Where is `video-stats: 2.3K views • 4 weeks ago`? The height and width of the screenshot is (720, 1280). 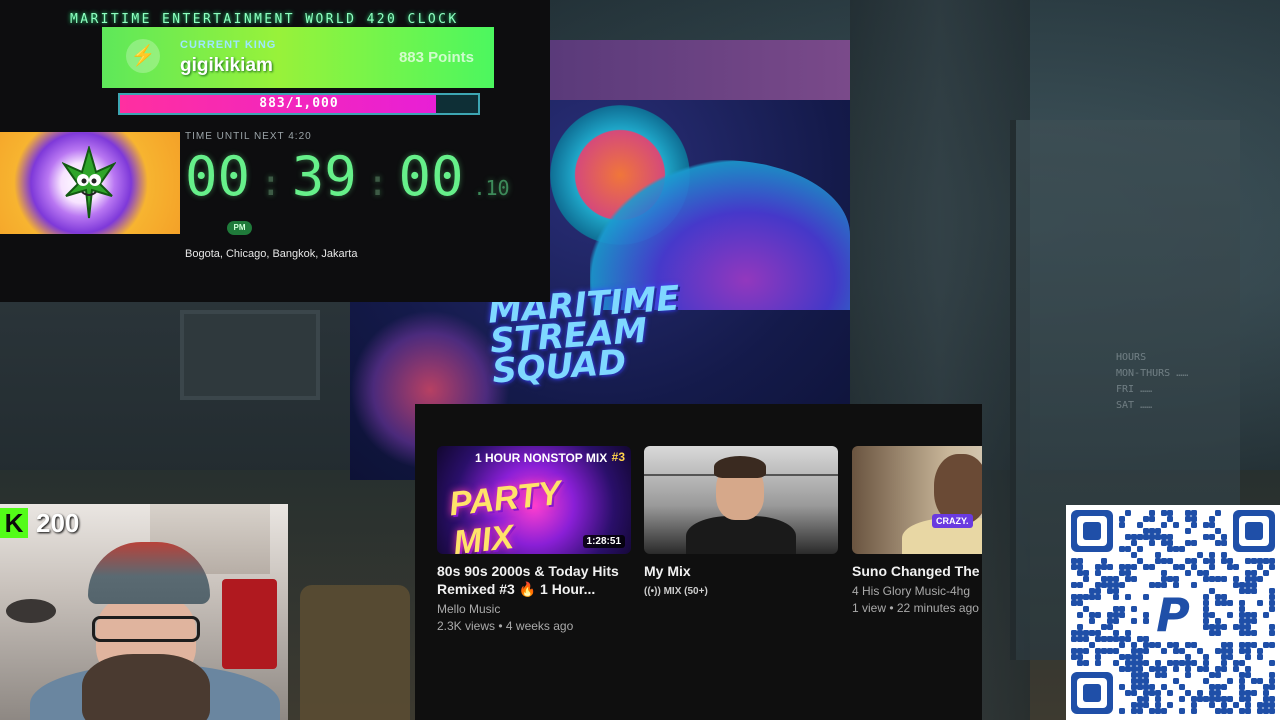 video-stats: 2.3K views • 4 weeks ago is located at coordinates (505, 626).